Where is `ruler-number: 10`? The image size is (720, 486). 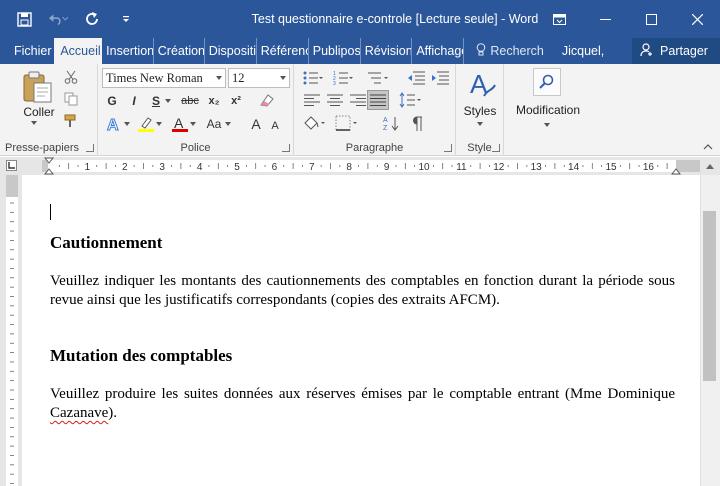
ruler-number: 10 is located at coordinates (424, 167).